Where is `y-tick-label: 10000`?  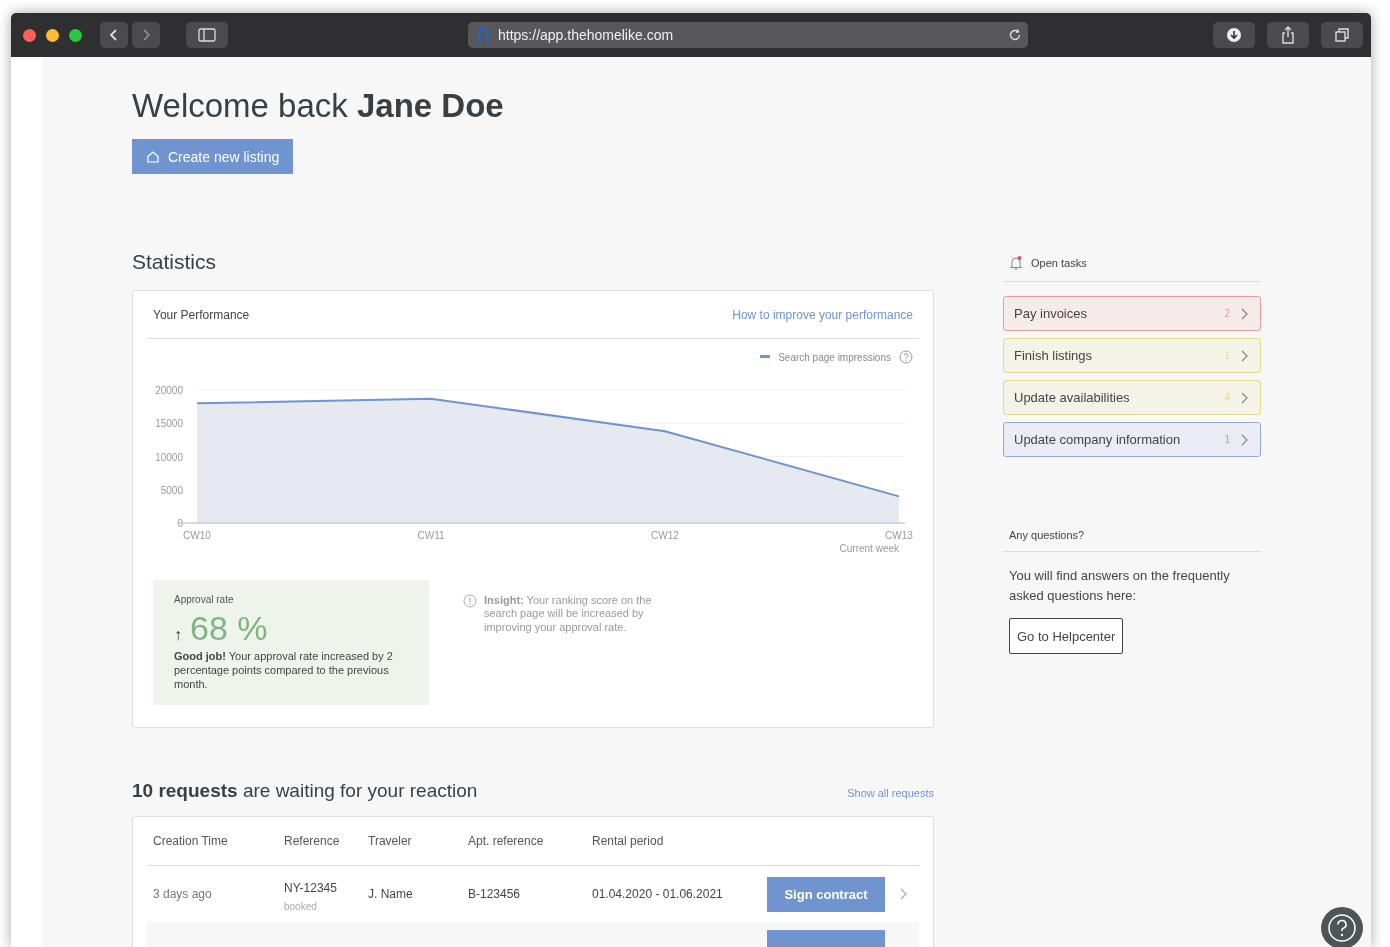
y-tick-label: 10000 is located at coordinates (169, 457).